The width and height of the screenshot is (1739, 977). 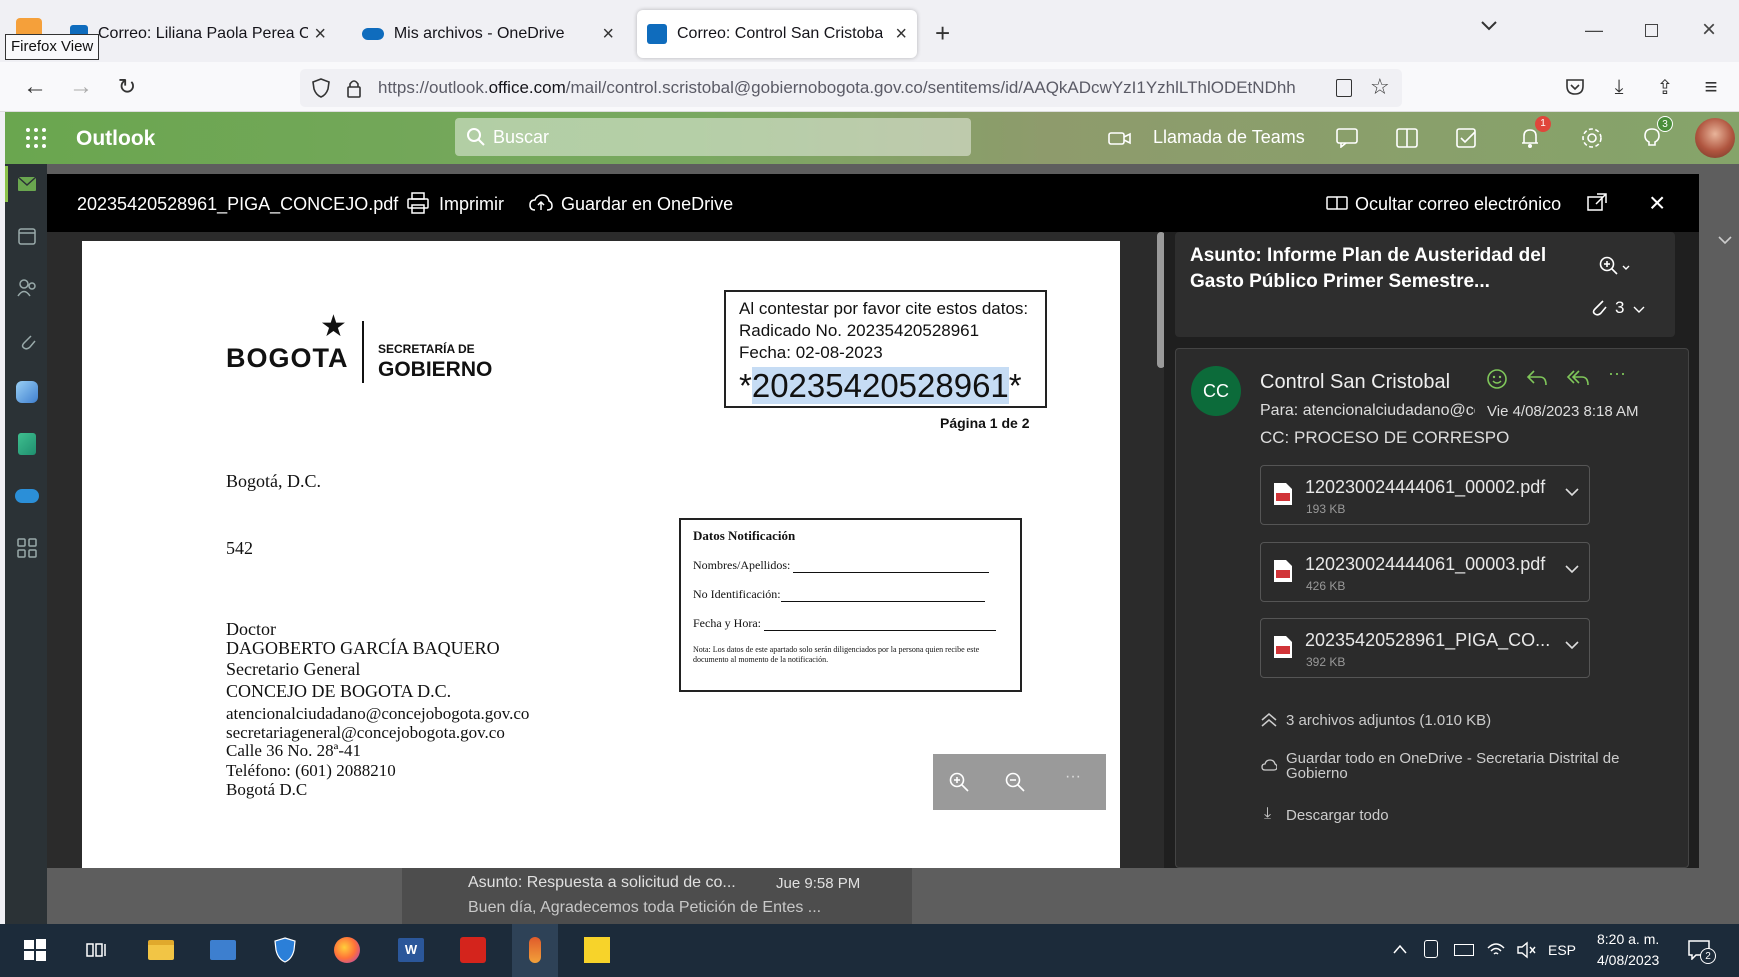 I want to click on attachment-icon, so click(x=27, y=340).